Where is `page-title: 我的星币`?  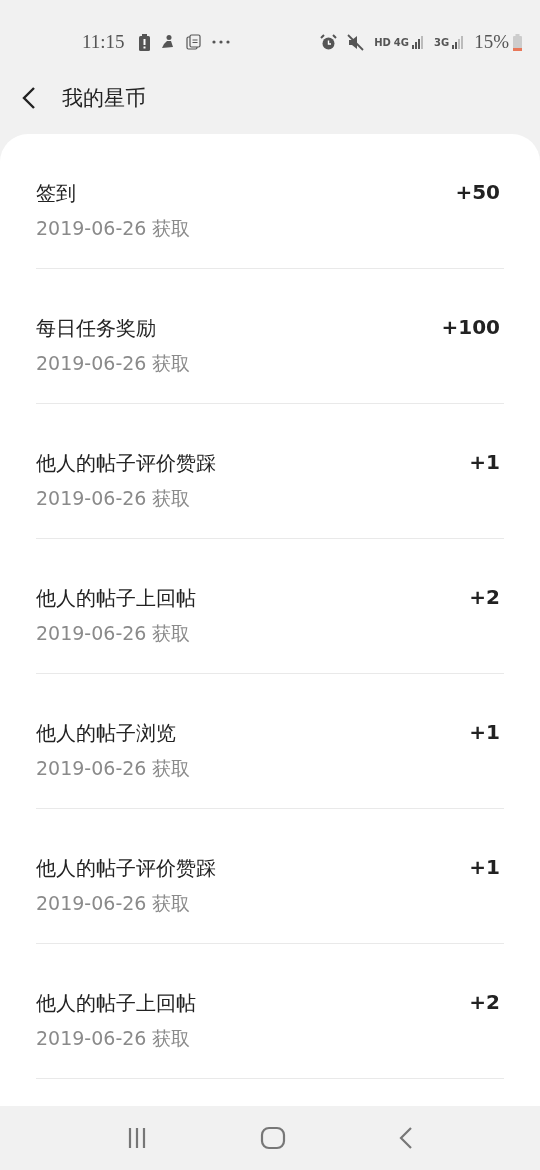 page-title: 我的星币 is located at coordinates (104, 98).